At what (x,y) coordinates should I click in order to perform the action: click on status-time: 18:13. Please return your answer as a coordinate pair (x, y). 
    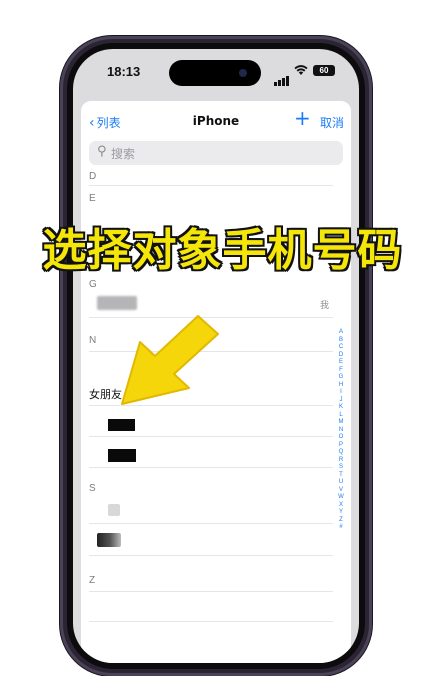
    Looking at the image, I should click on (124, 71).